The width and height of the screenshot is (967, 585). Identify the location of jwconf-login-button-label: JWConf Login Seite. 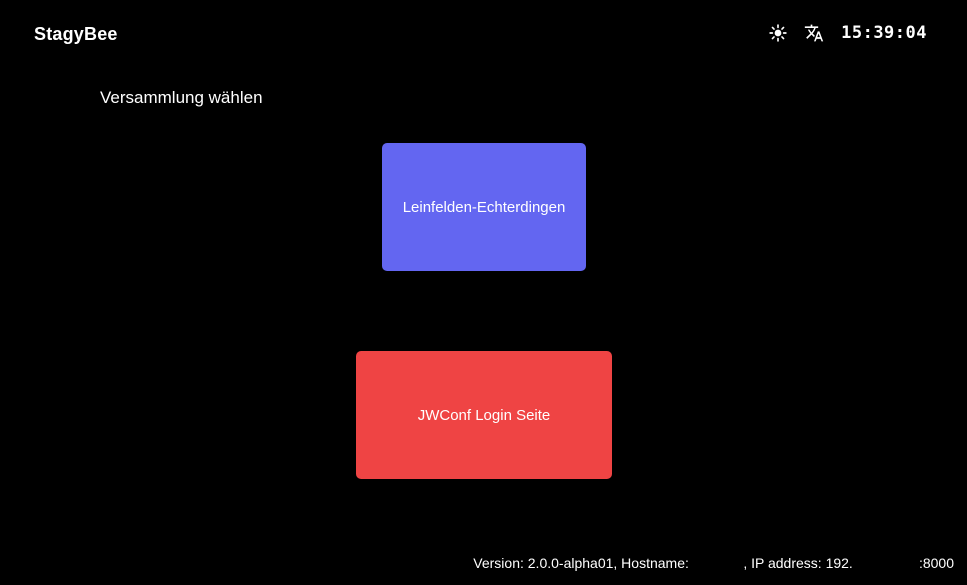
(484, 415).